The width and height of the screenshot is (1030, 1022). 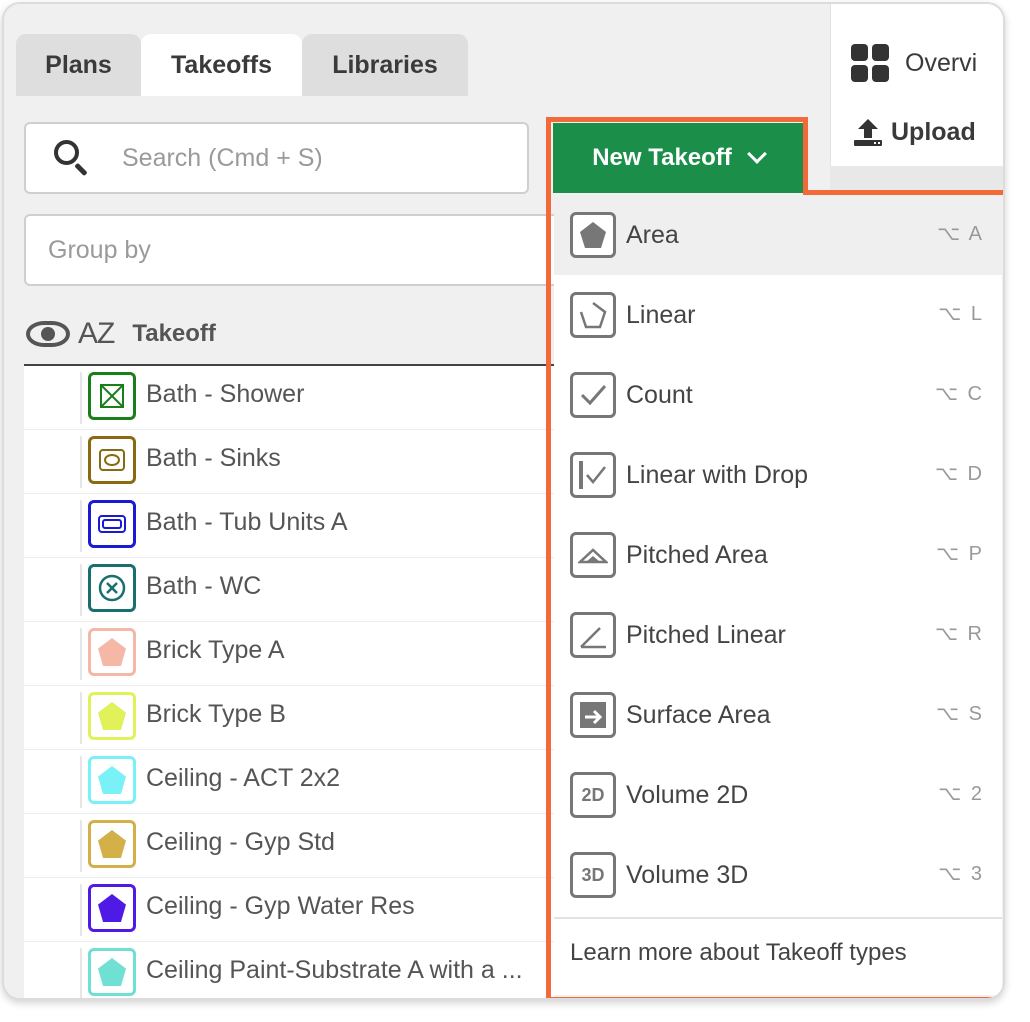 What do you see at coordinates (174, 334) in the screenshot?
I see `takeoff-column-header: Takeoff` at bounding box center [174, 334].